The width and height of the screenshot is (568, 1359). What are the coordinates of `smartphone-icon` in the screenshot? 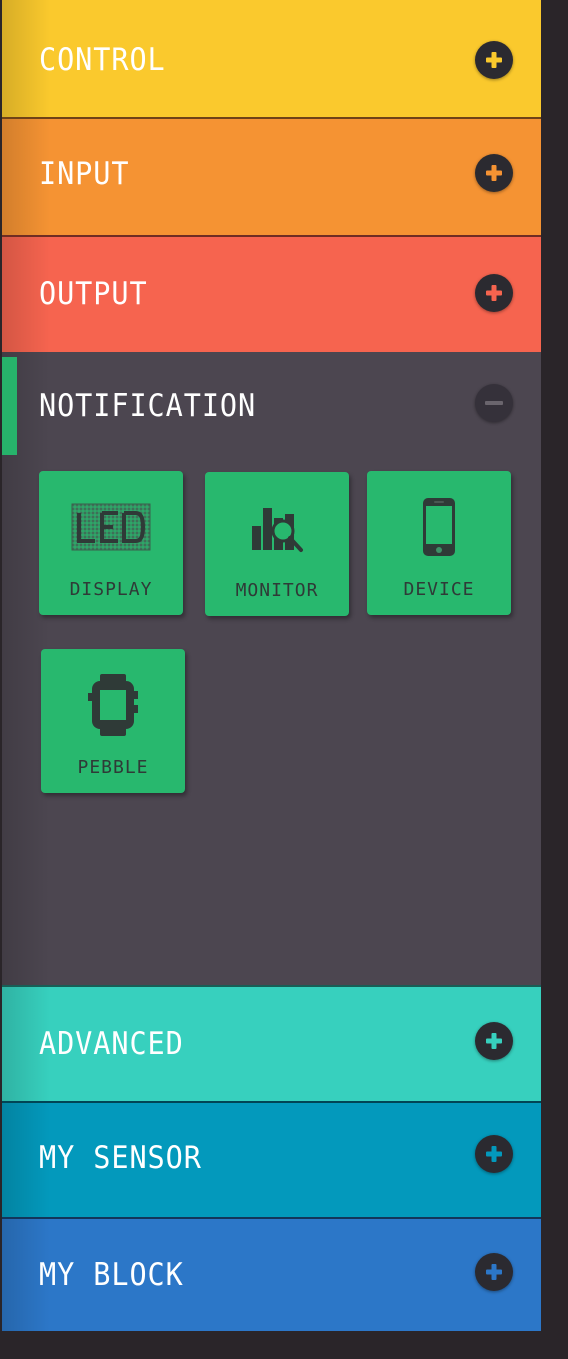 It's located at (439, 527).